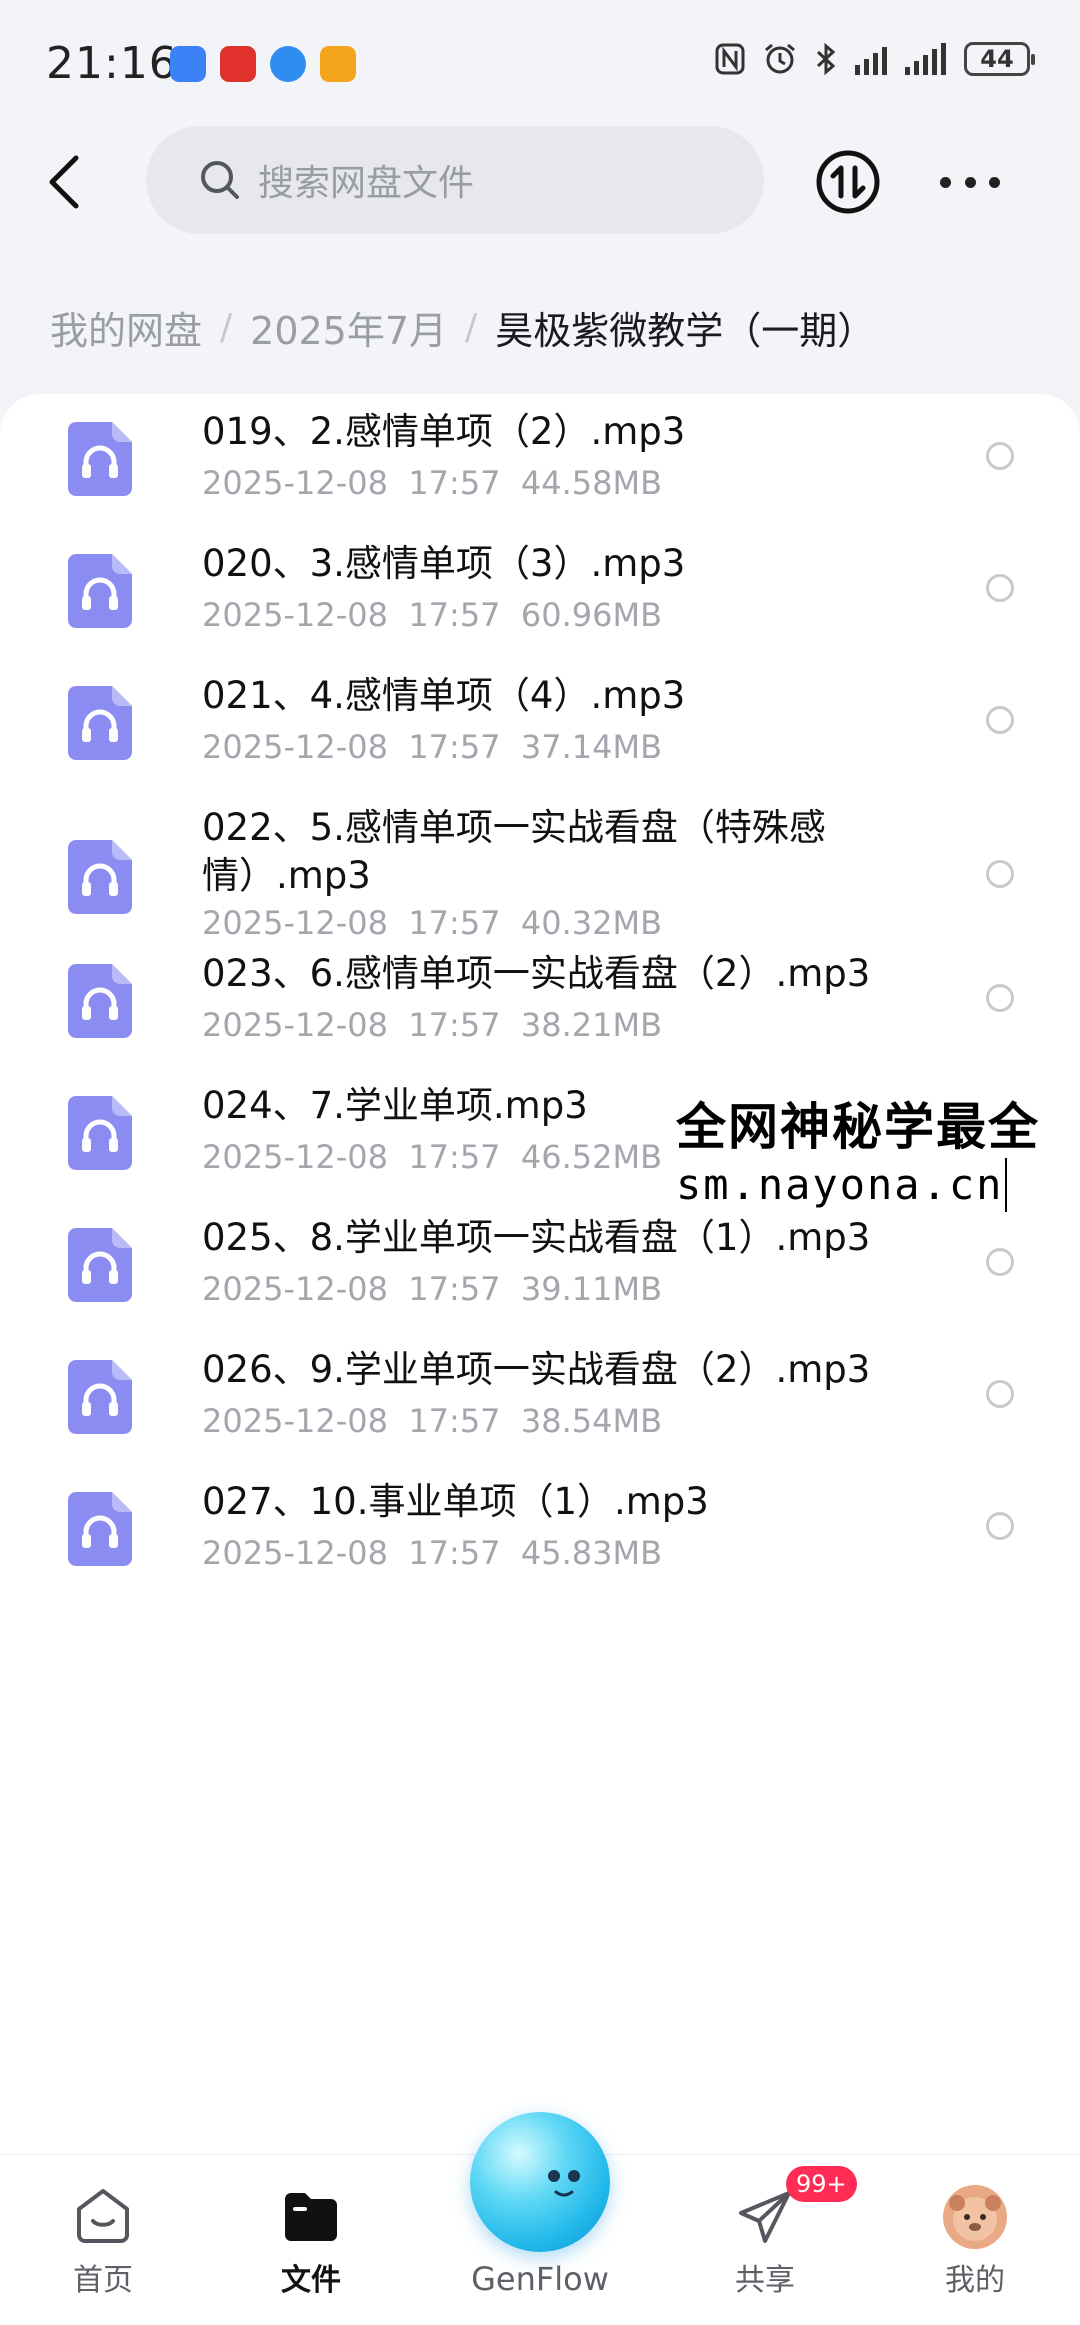 The width and height of the screenshot is (1080, 2325). What do you see at coordinates (975, 2280) in the screenshot?
I see `nav-me-label: 我的` at bounding box center [975, 2280].